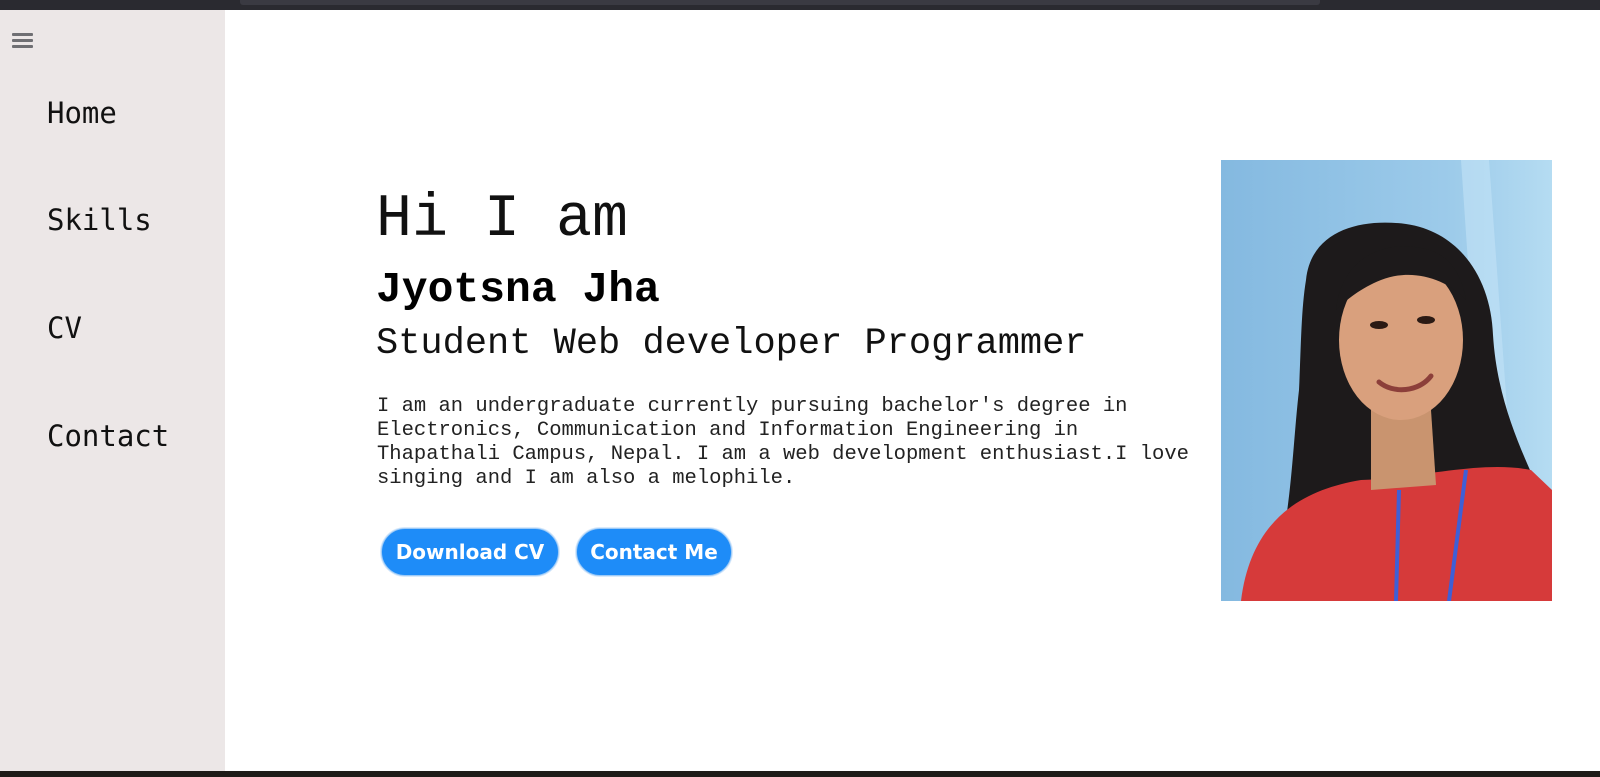  What do you see at coordinates (108, 436) in the screenshot?
I see `sidebar-item-contact: Contact` at bounding box center [108, 436].